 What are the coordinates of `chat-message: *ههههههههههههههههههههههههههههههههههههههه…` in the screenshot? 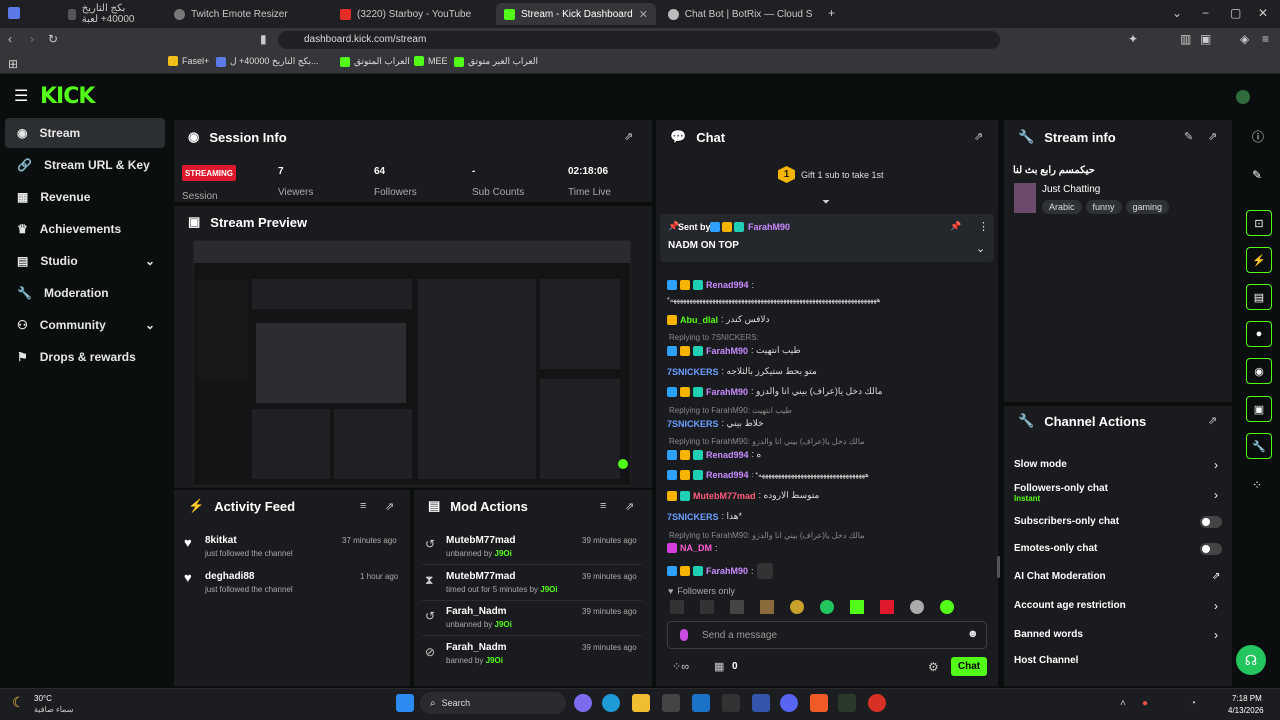 It's located at (773, 300).